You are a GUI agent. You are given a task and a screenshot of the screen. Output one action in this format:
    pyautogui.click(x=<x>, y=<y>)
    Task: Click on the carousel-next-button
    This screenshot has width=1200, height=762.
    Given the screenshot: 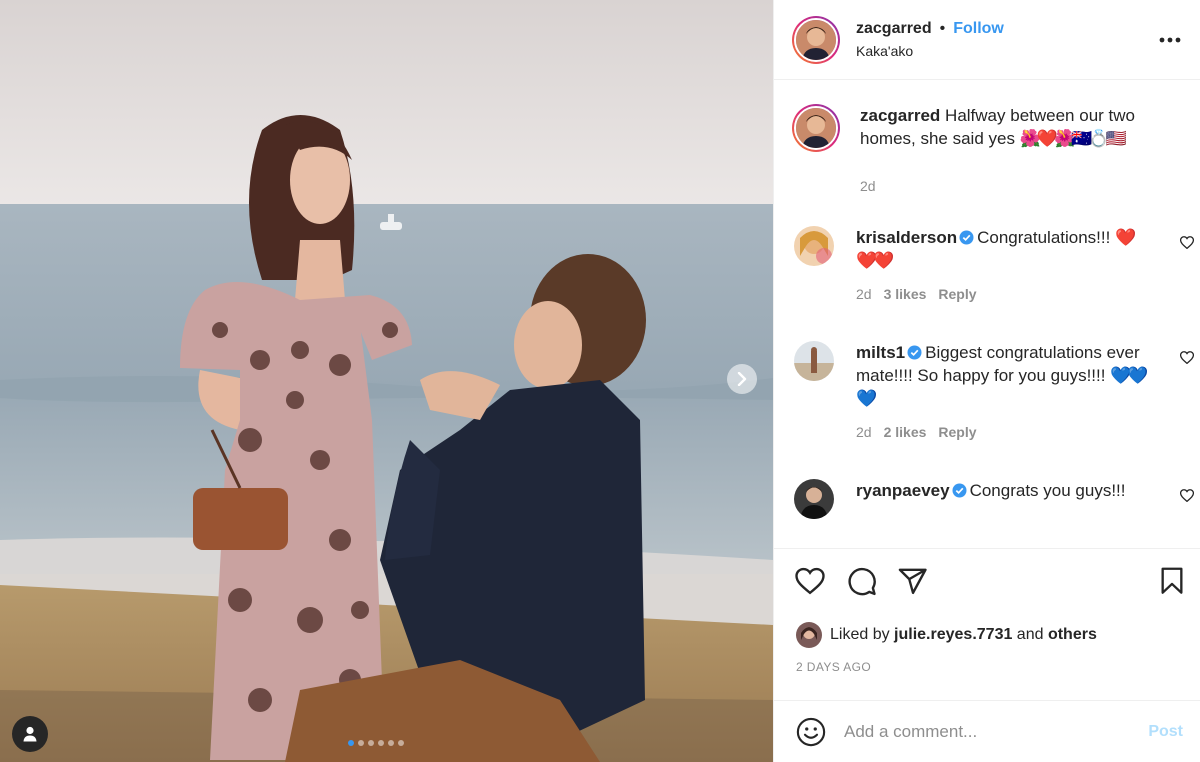 What is the action you would take?
    pyautogui.click(x=742, y=379)
    